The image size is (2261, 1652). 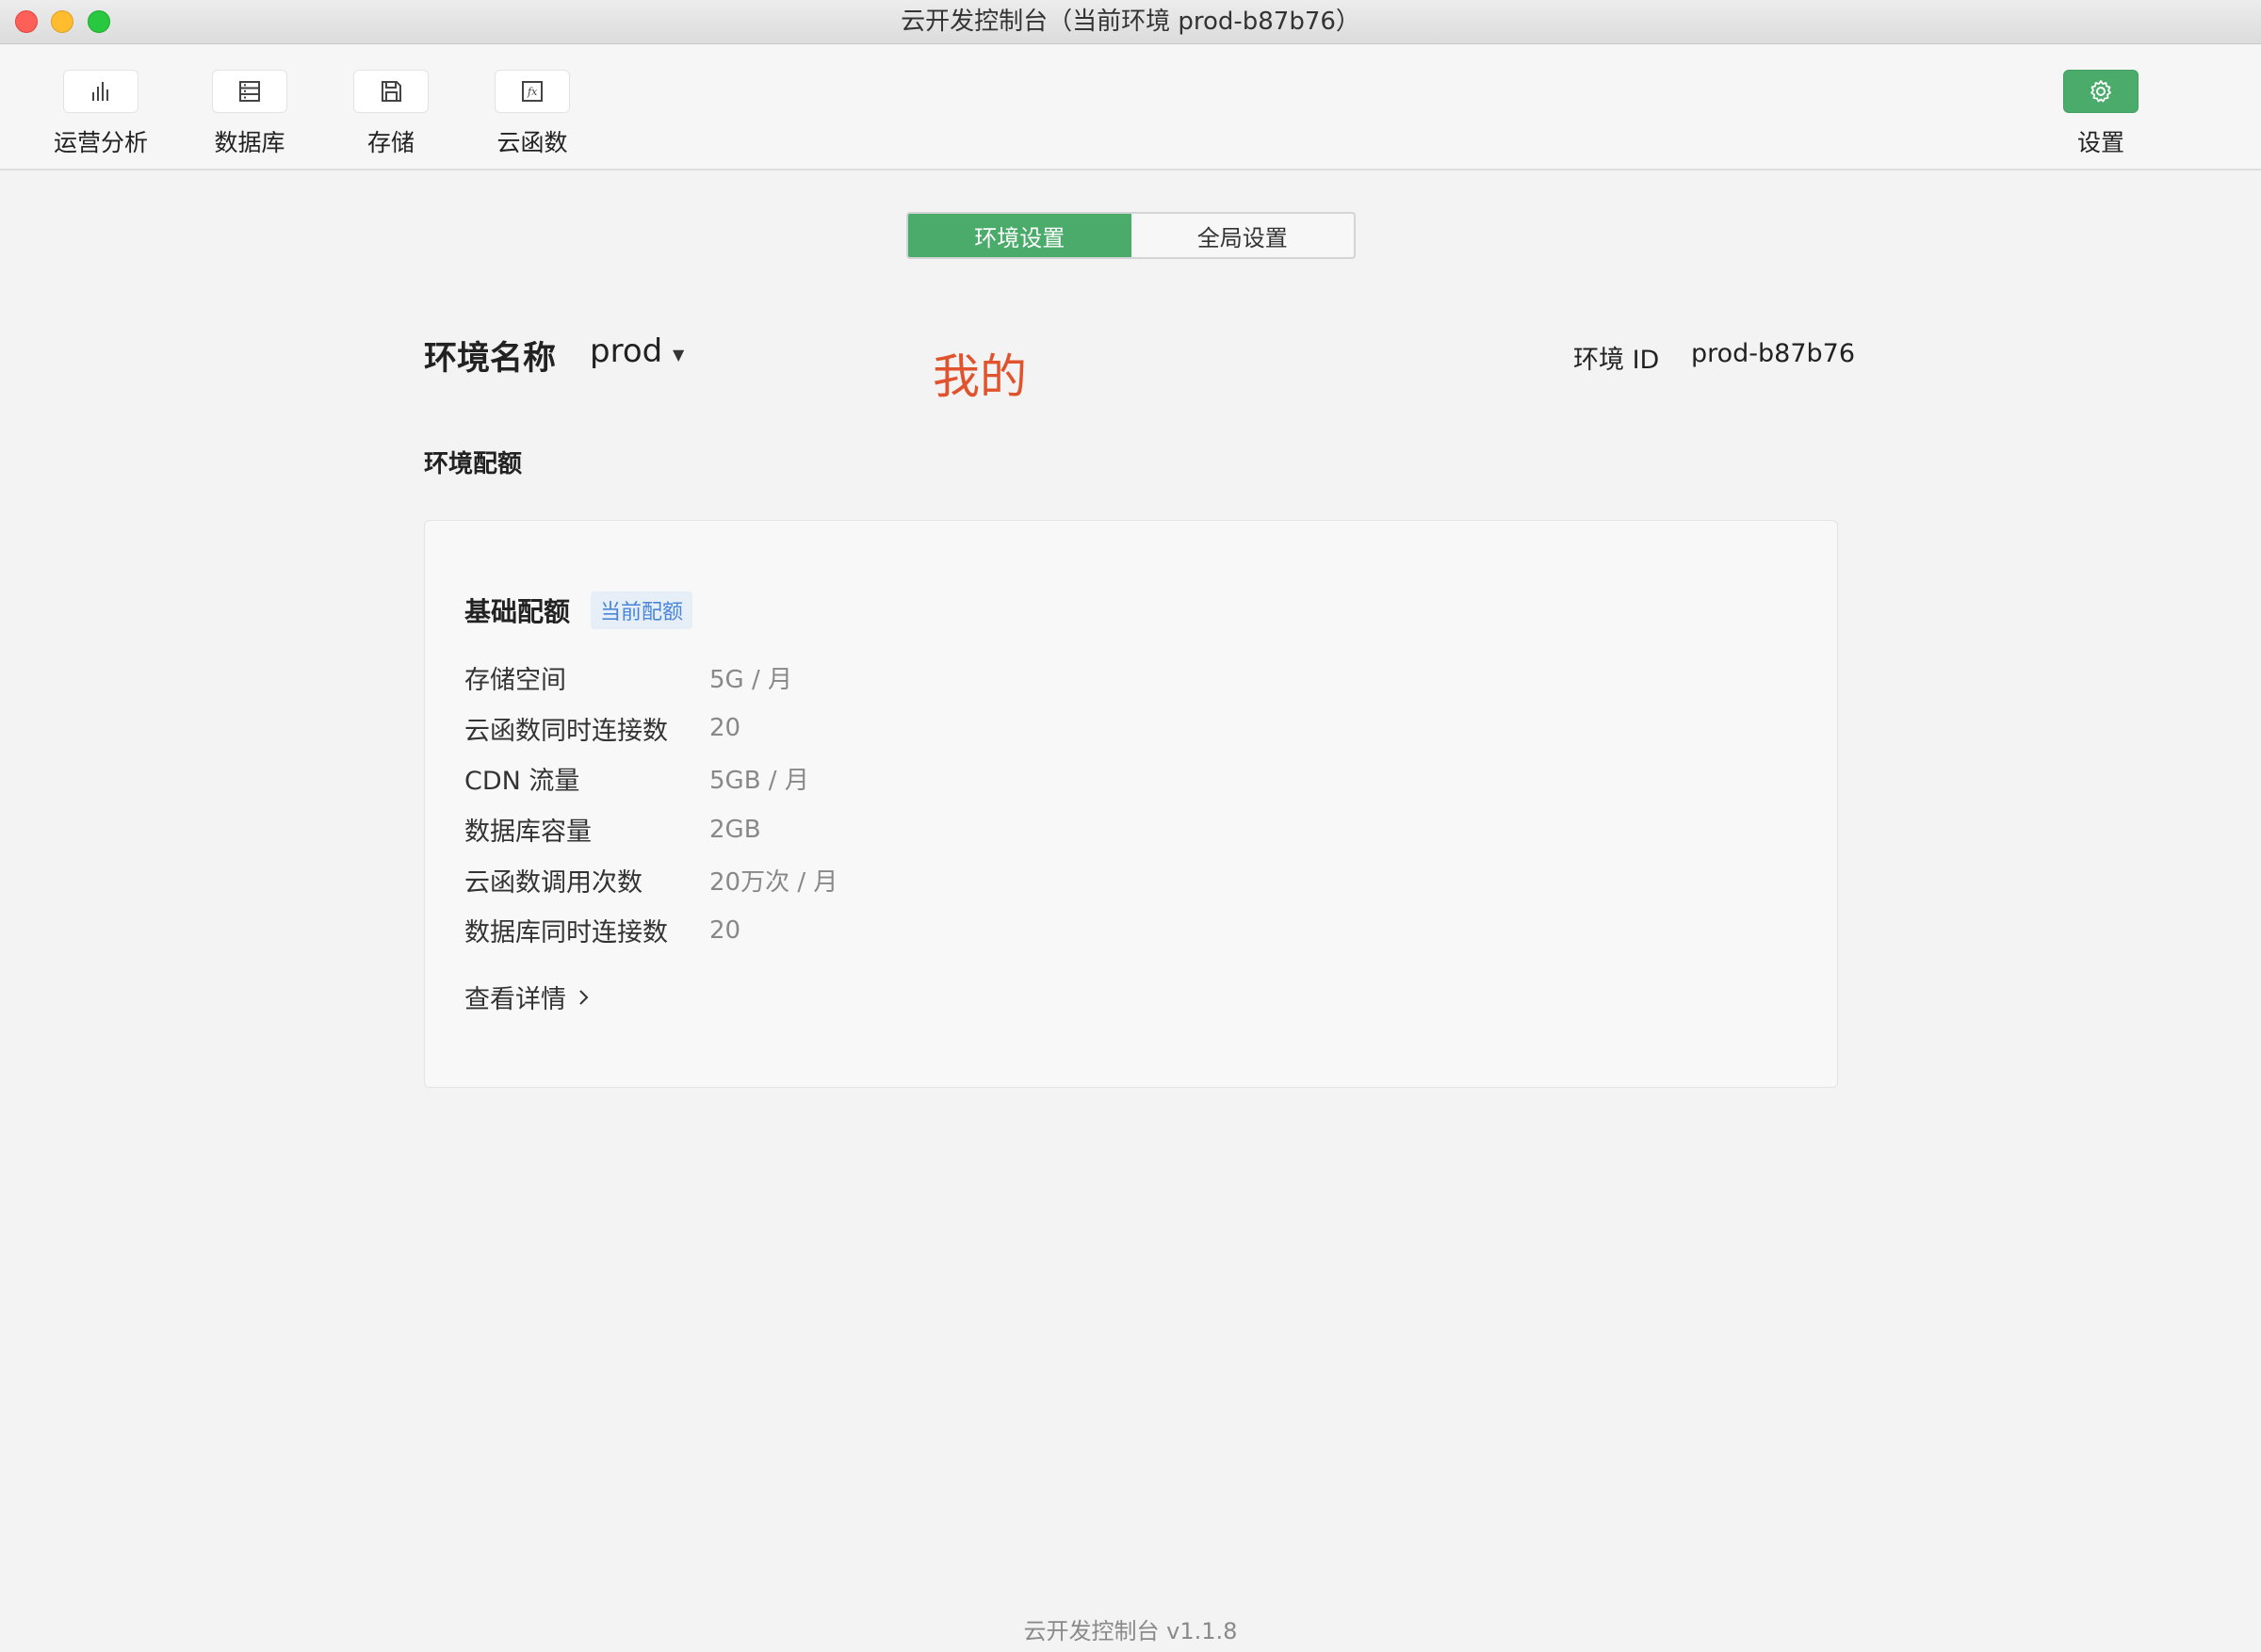 I want to click on settings-tabs: 环境设置 全局设置, so click(x=1131, y=235).